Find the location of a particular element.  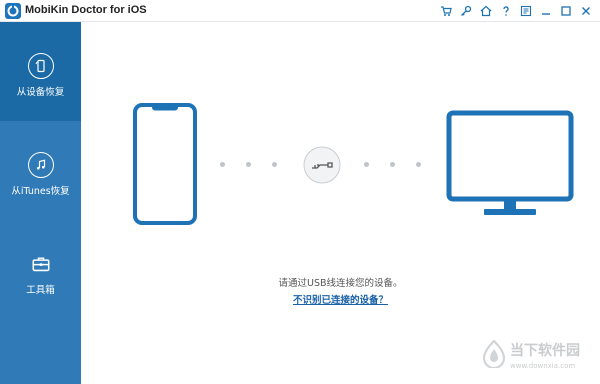

minimize-icon is located at coordinates (546, 11).